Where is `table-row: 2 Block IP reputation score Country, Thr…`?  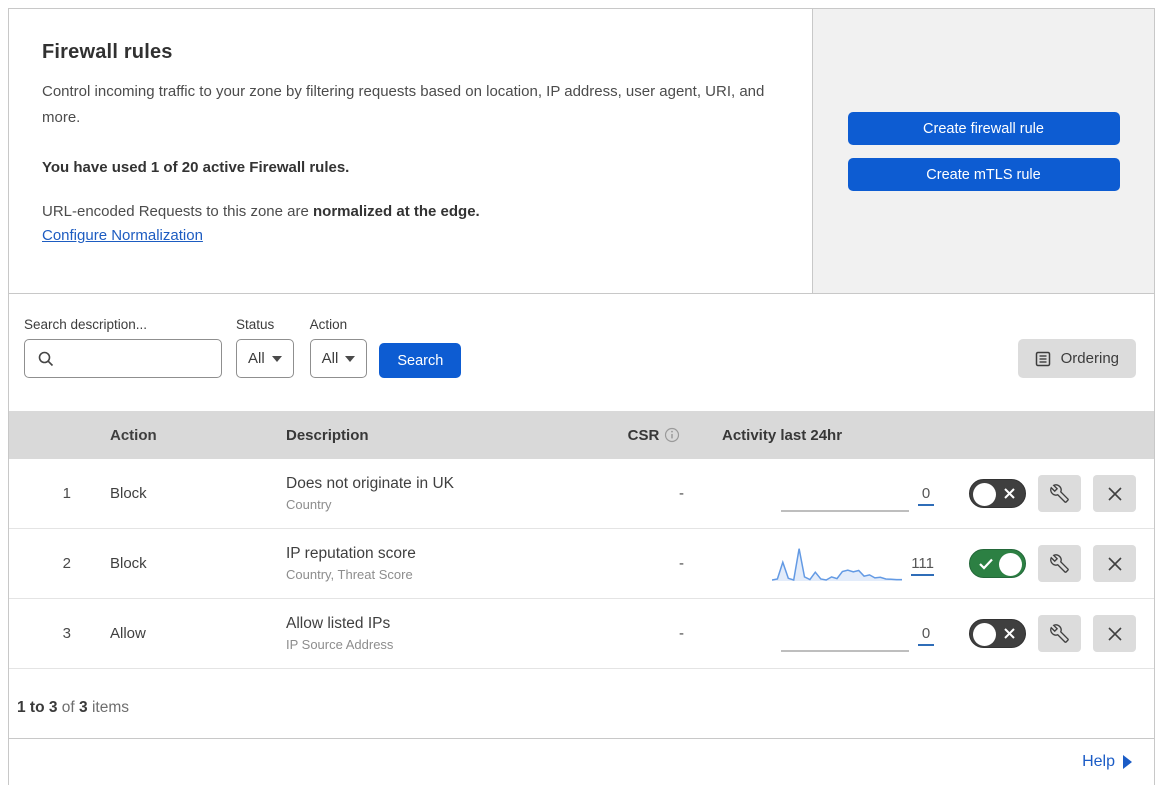
table-row: 2 Block IP reputation score Country, Thr… is located at coordinates (581, 564).